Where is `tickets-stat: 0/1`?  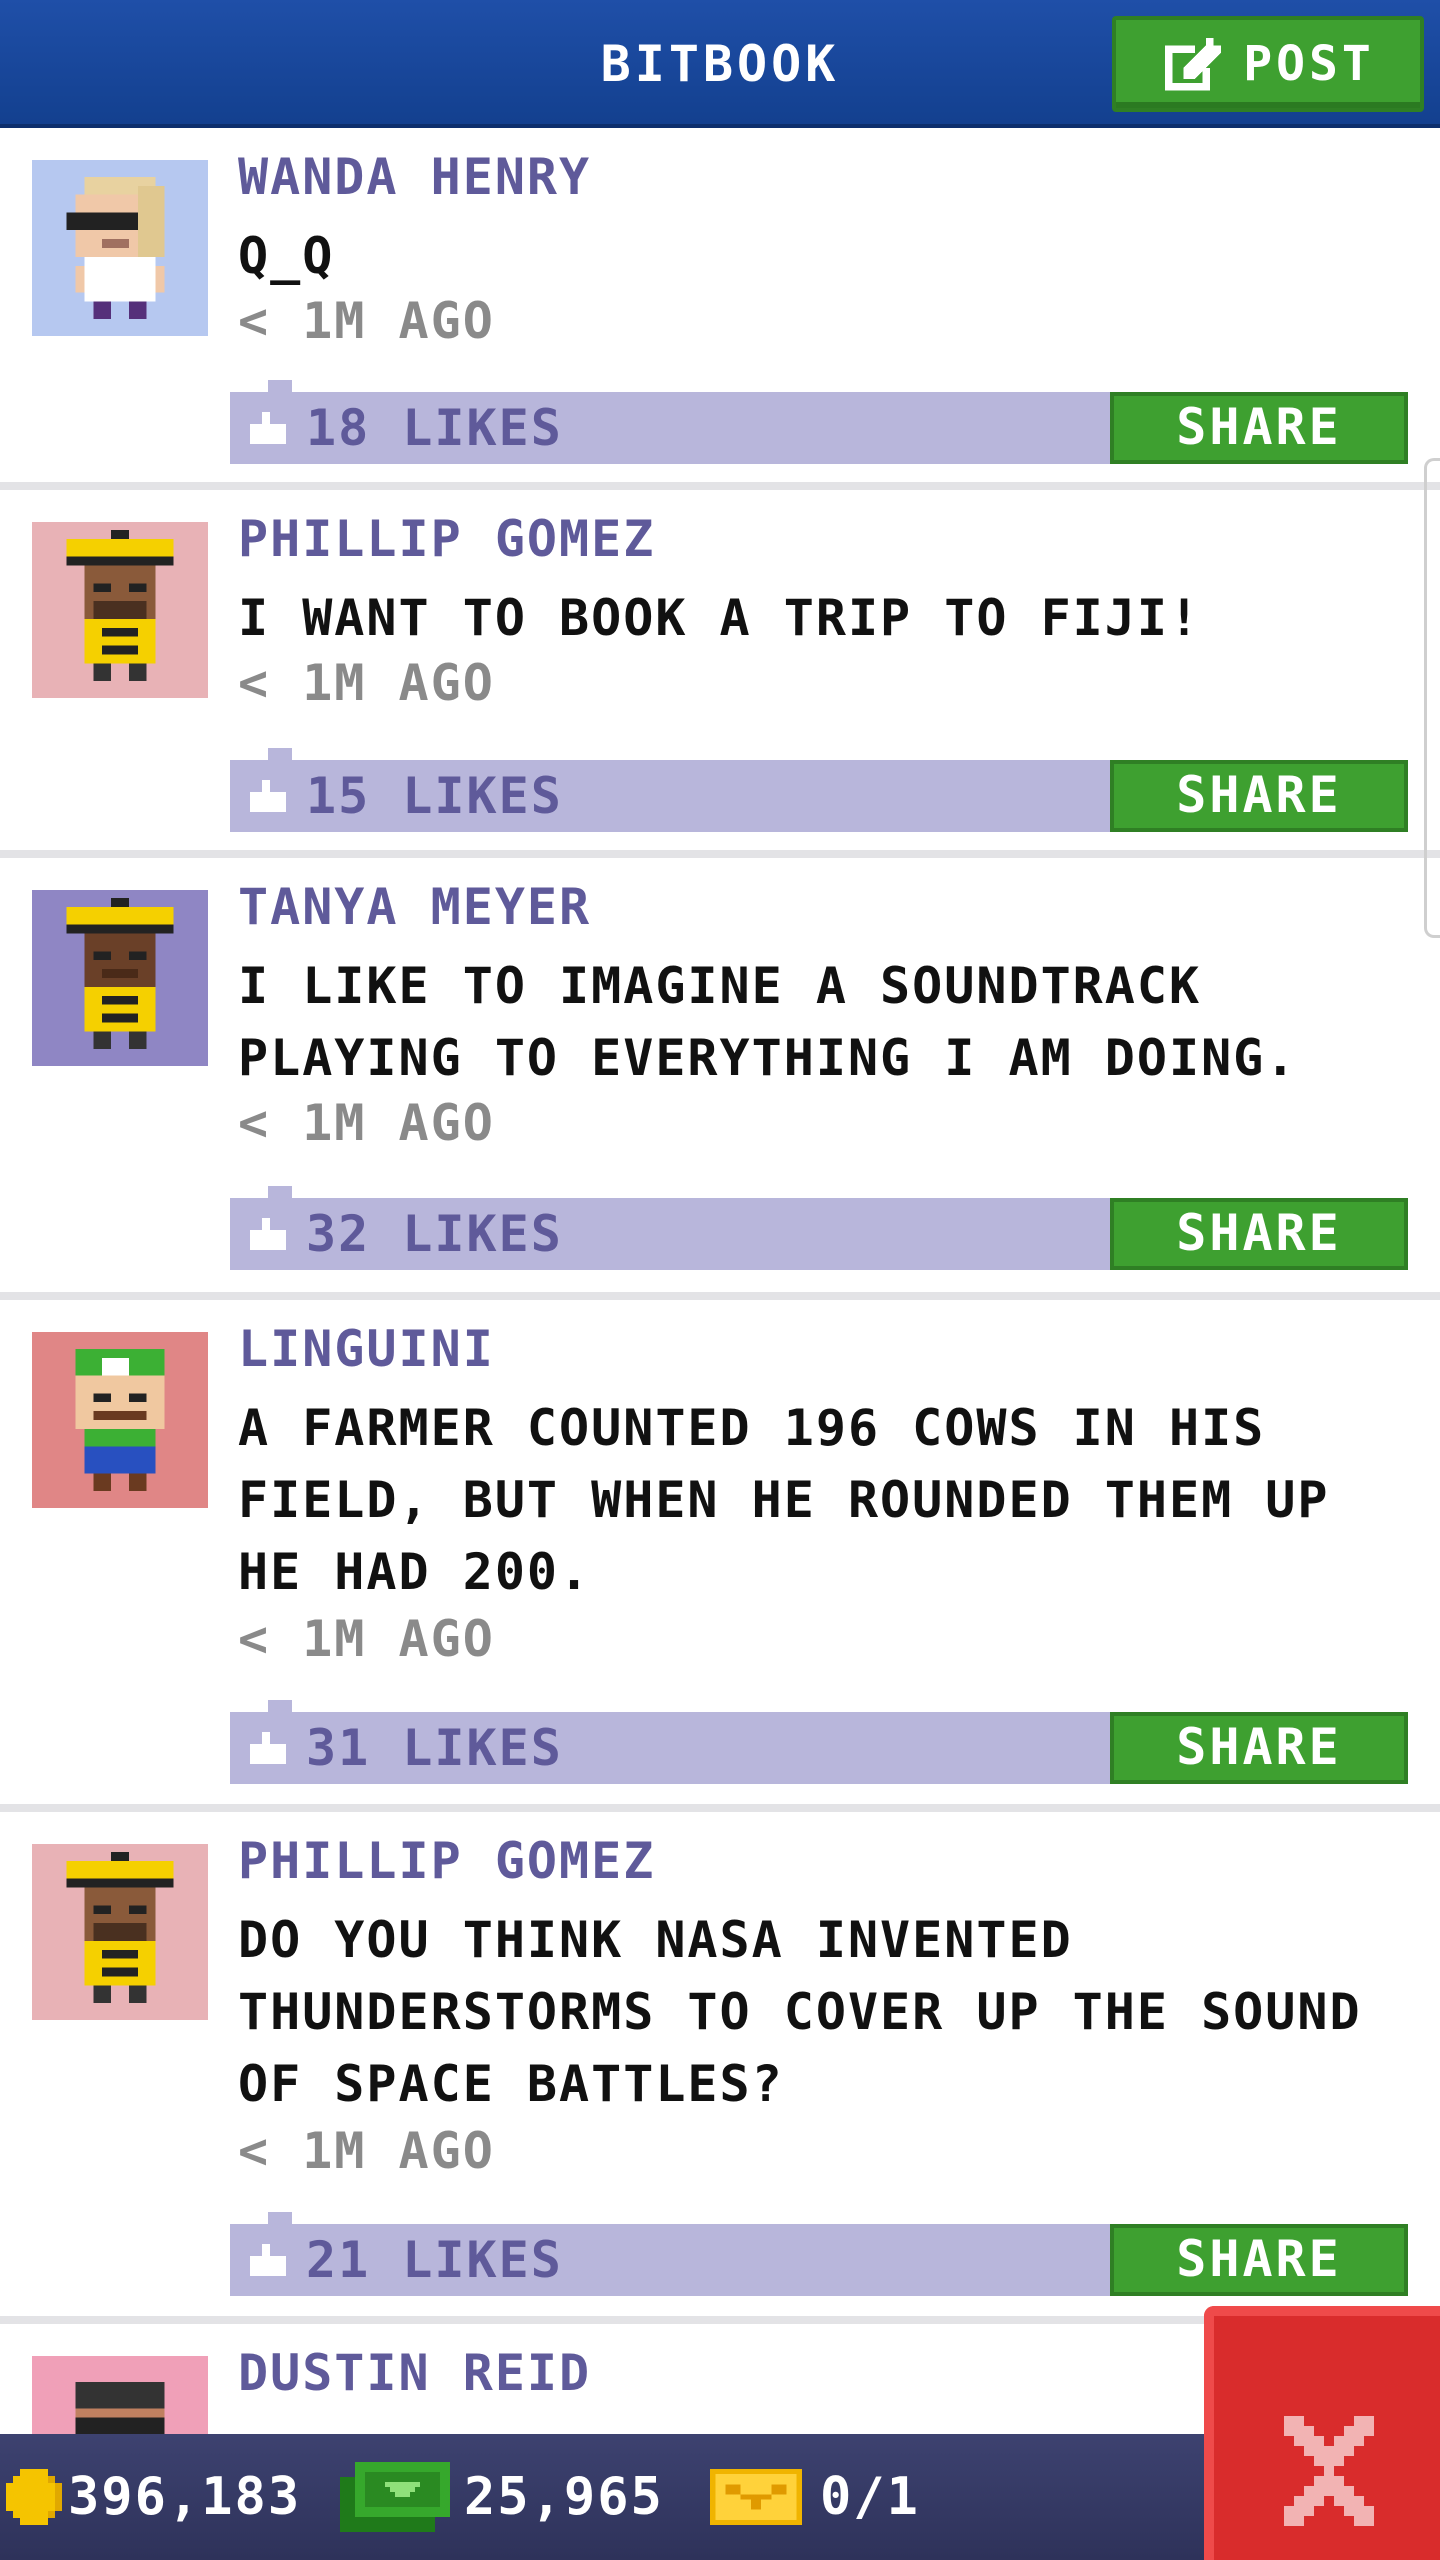
tickets-stat: 0/1 is located at coordinates (815, 2497).